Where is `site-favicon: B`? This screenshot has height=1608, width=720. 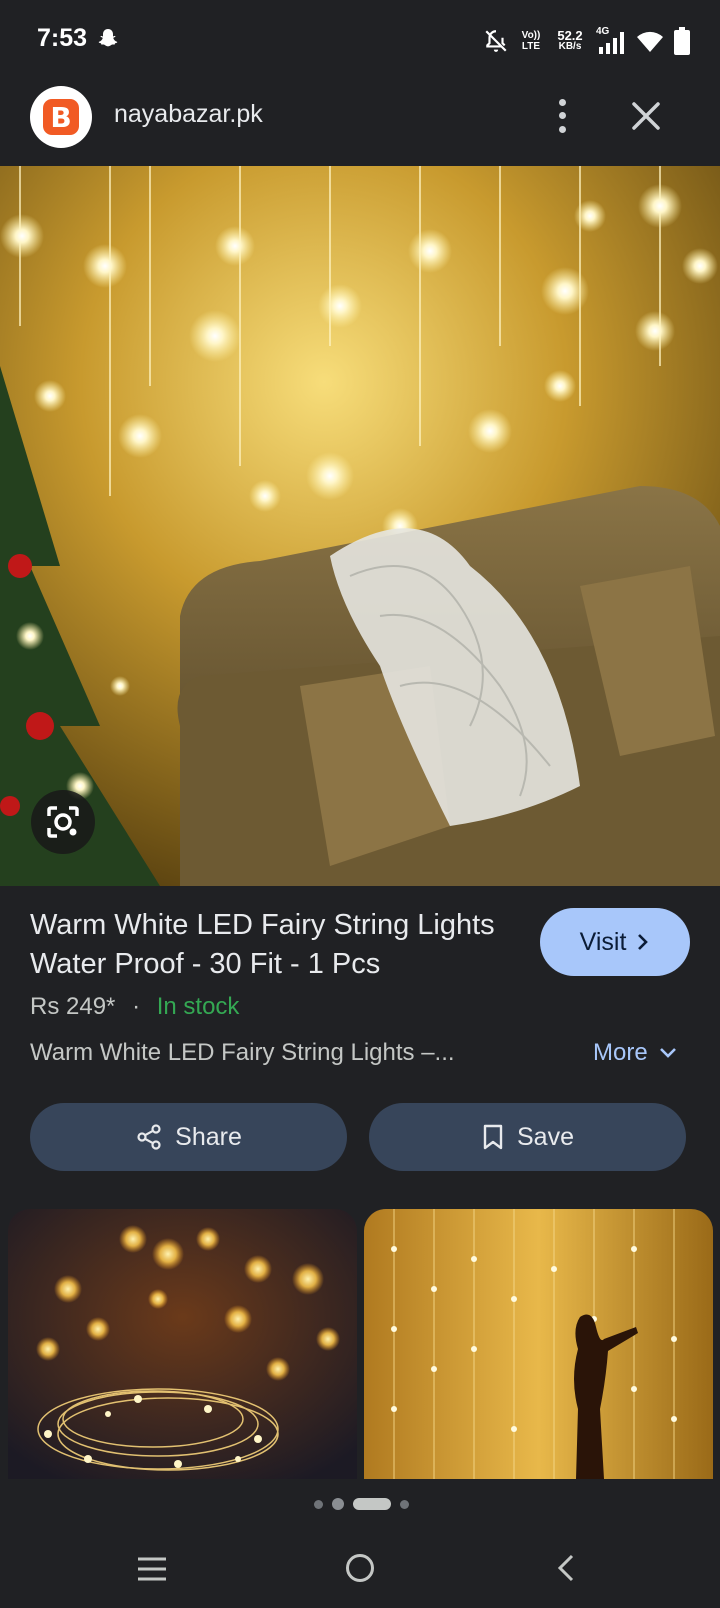 site-favicon: B is located at coordinates (61, 117).